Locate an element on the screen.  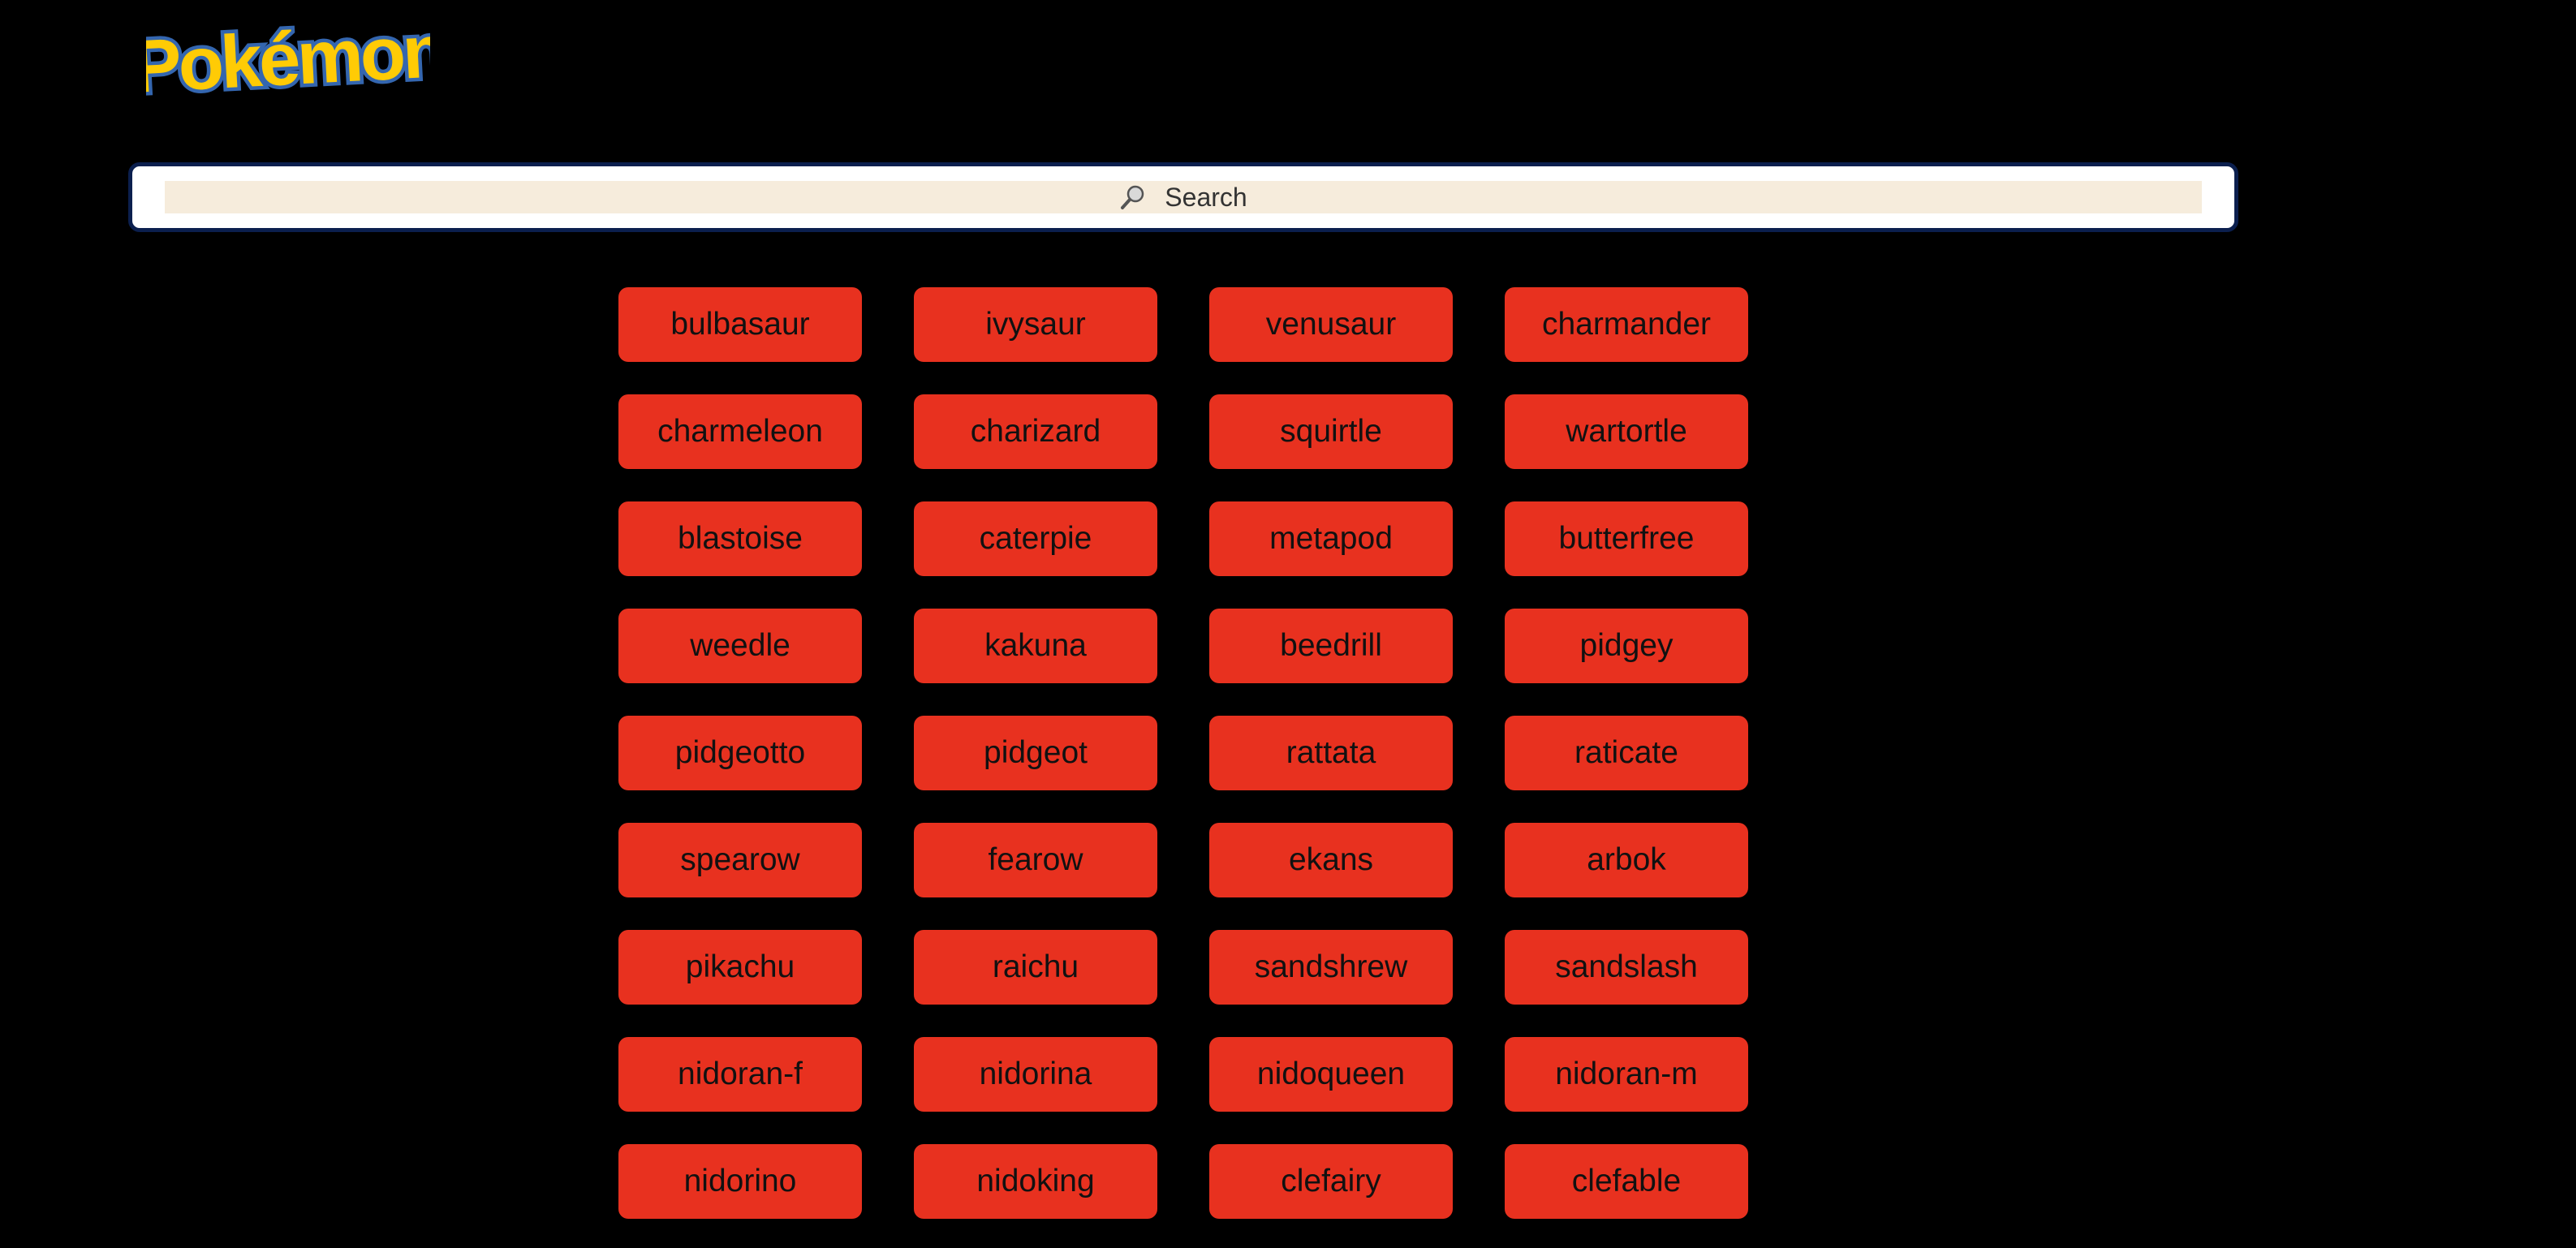
pokemon-logo-image: Pokémon is located at coordinates (288, 57).